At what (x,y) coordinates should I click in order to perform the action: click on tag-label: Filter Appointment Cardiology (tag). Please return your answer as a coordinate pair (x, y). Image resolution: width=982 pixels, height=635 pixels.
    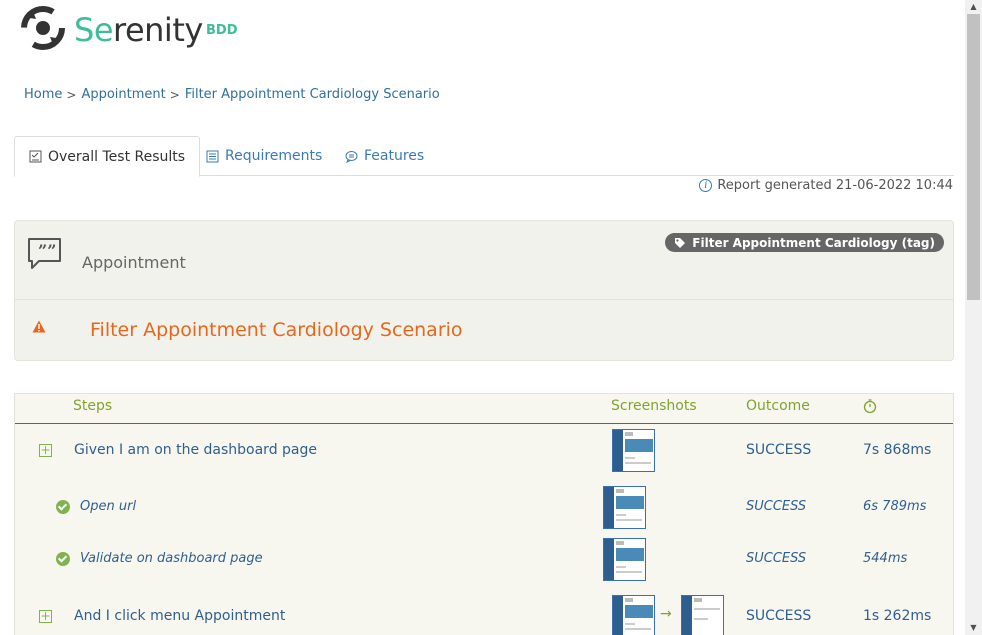
    Looking at the image, I should click on (813, 242).